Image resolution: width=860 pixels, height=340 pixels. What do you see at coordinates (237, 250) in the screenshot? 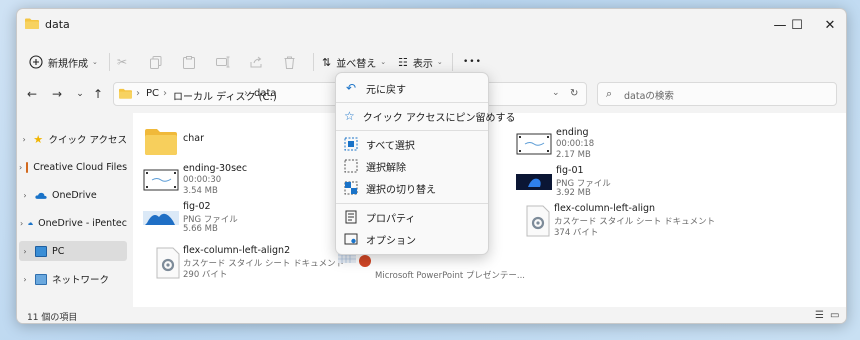
I see `file-name: flex-column-left-align2` at bounding box center [237, 250].